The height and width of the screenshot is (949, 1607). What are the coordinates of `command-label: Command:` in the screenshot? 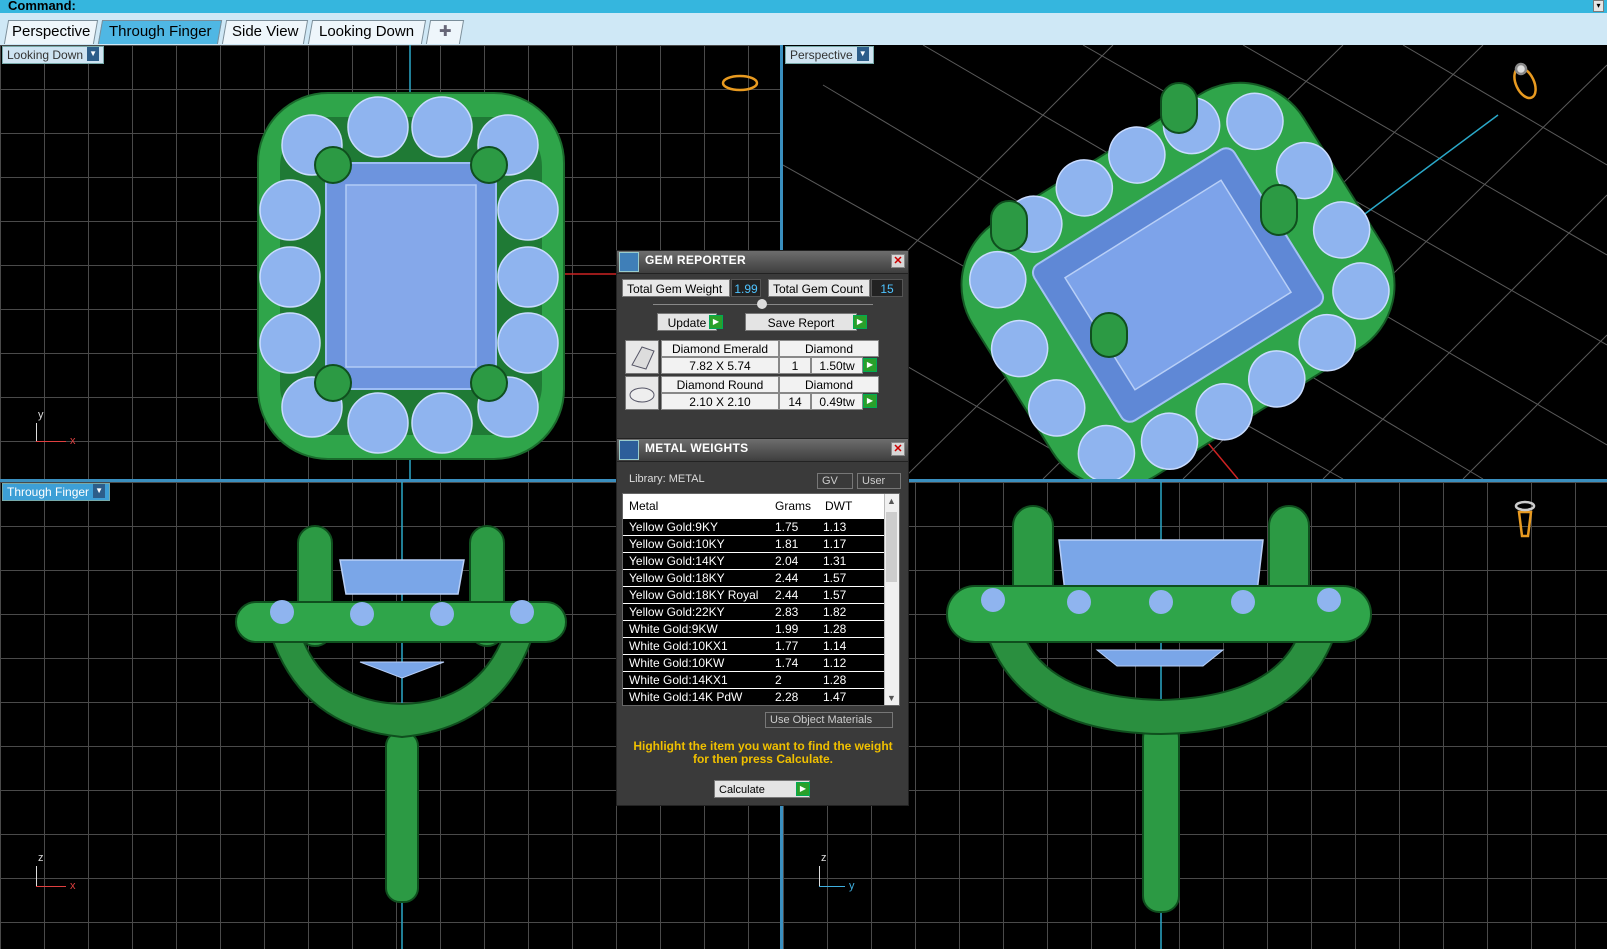 It's located at (42, 6).